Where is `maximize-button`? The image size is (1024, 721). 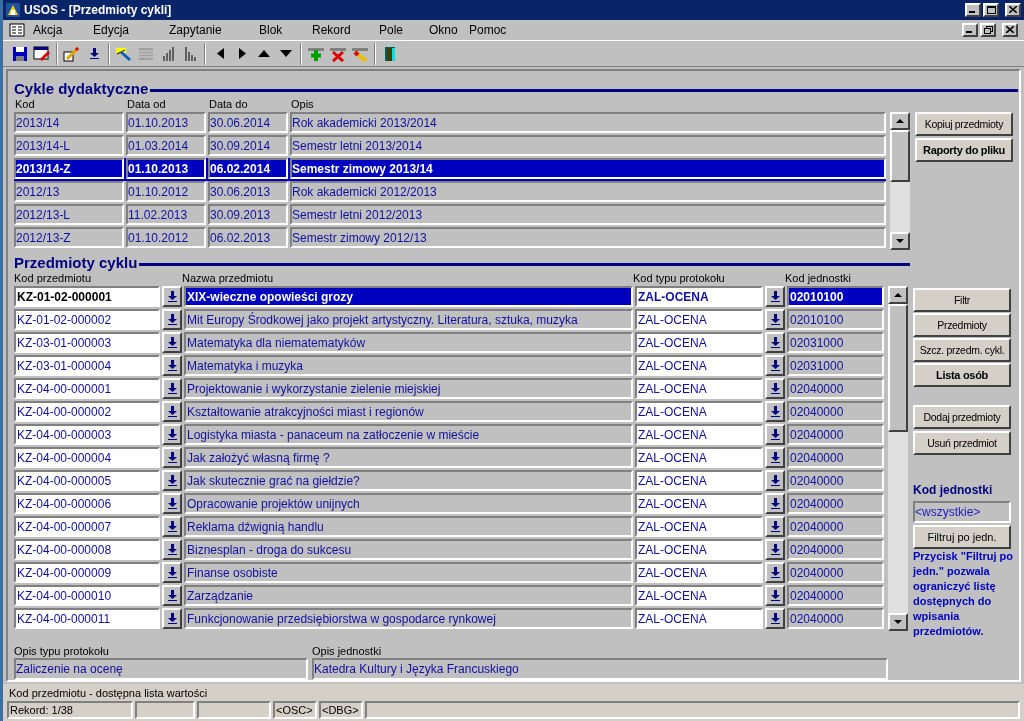 maximize-button is located at coordinates (991, 9).